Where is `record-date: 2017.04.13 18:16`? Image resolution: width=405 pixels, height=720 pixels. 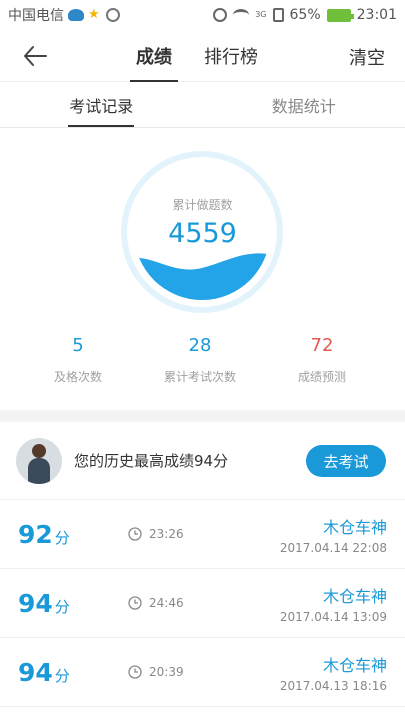
record-date: 2017.04.13 18:16 is located at coordinates (333, 686).